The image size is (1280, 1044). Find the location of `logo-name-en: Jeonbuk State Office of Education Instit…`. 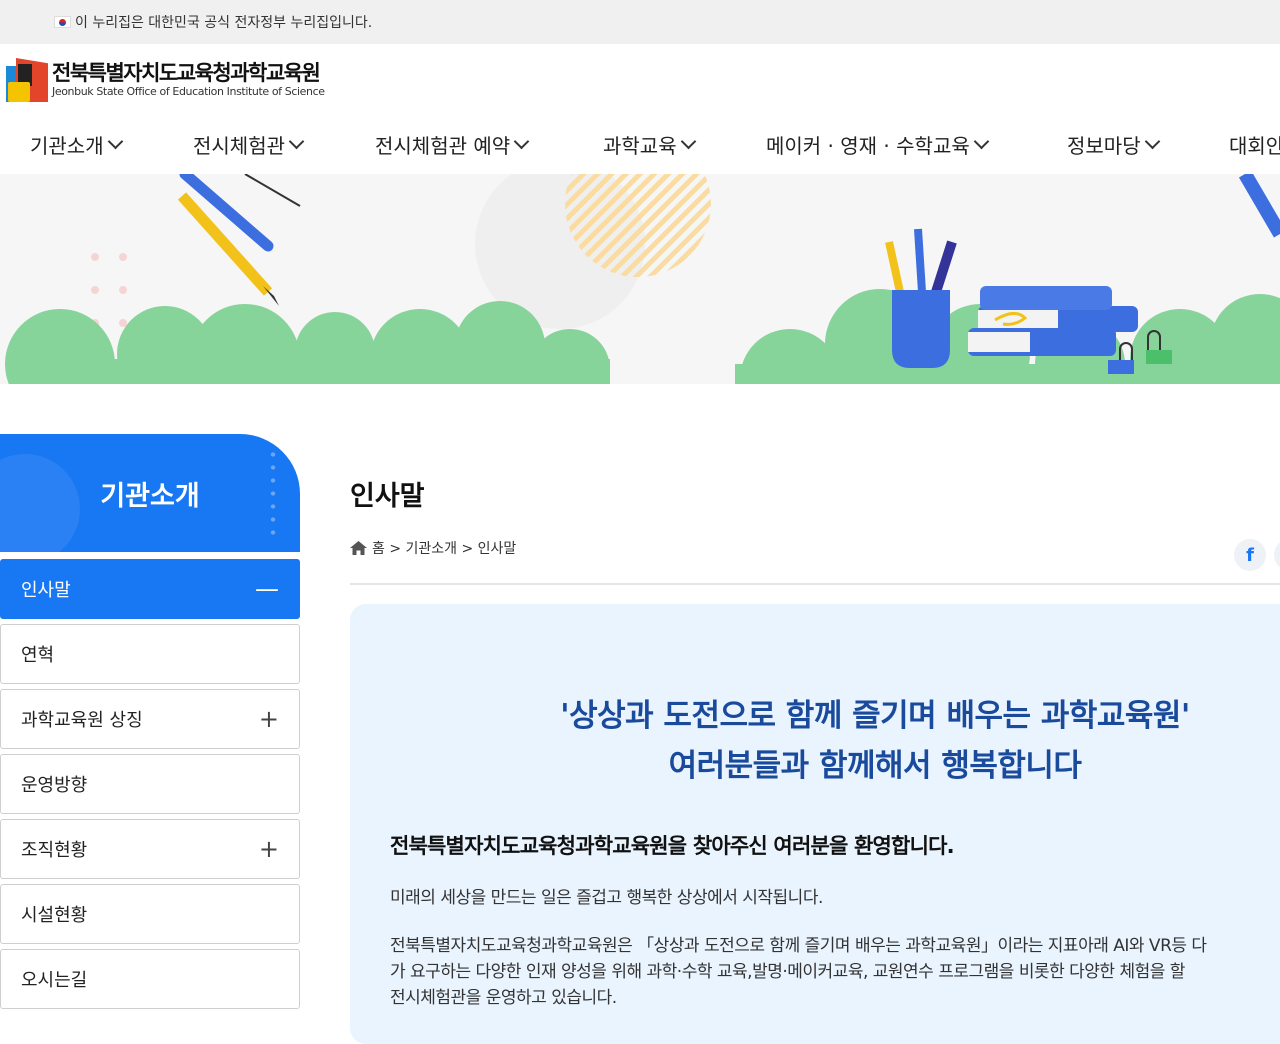

logo-name-en: Jeonbuk State Office of Education Instit… is located at coordinates (188, 91).